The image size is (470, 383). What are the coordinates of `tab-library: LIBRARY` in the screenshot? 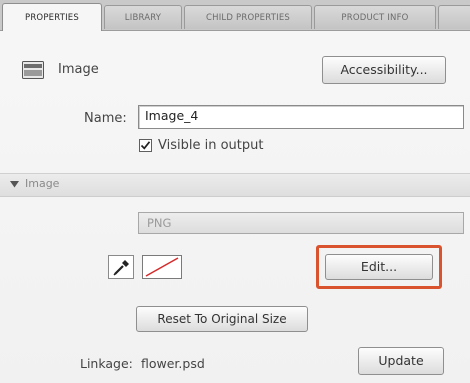 It's located at (143, 17).